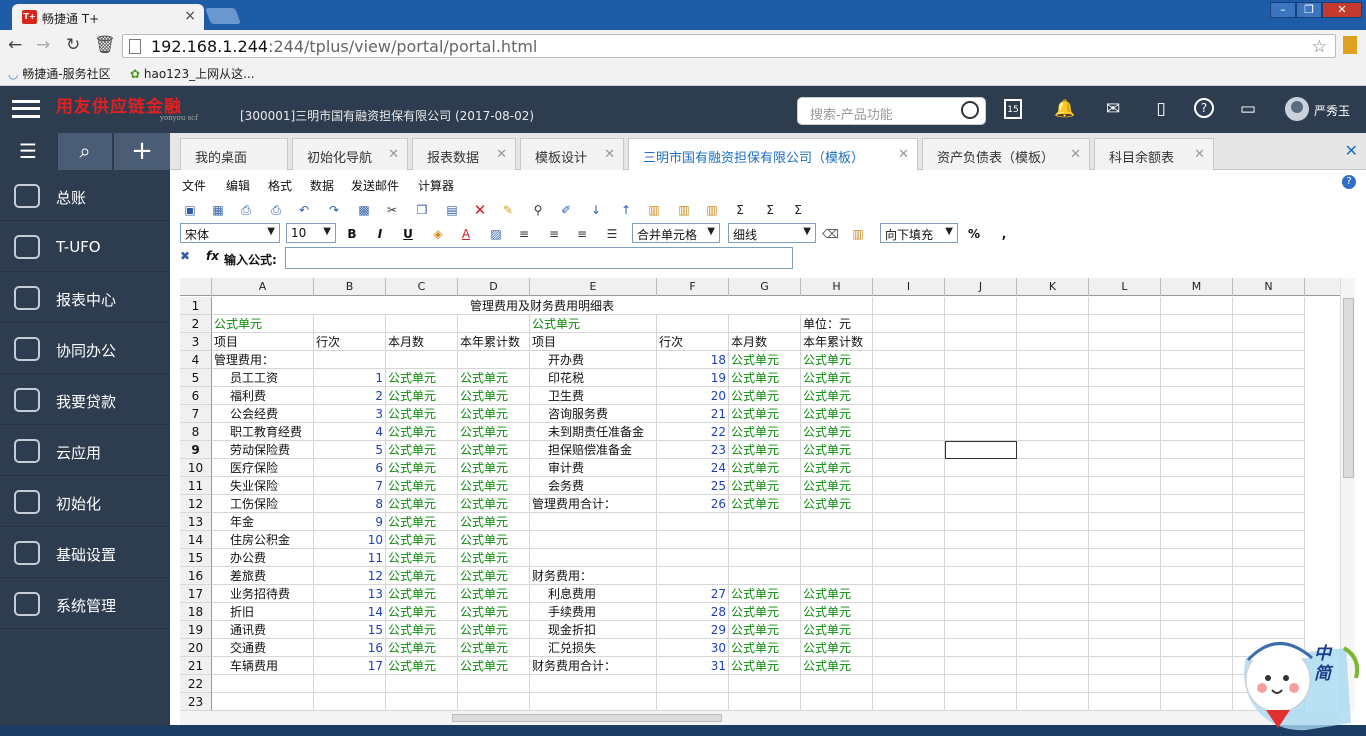 This screenshot has width=1366, height=736. Describe the element at coordinates (218, 210) in the screenshot. I see `save-as-icon: ▦` at that location.